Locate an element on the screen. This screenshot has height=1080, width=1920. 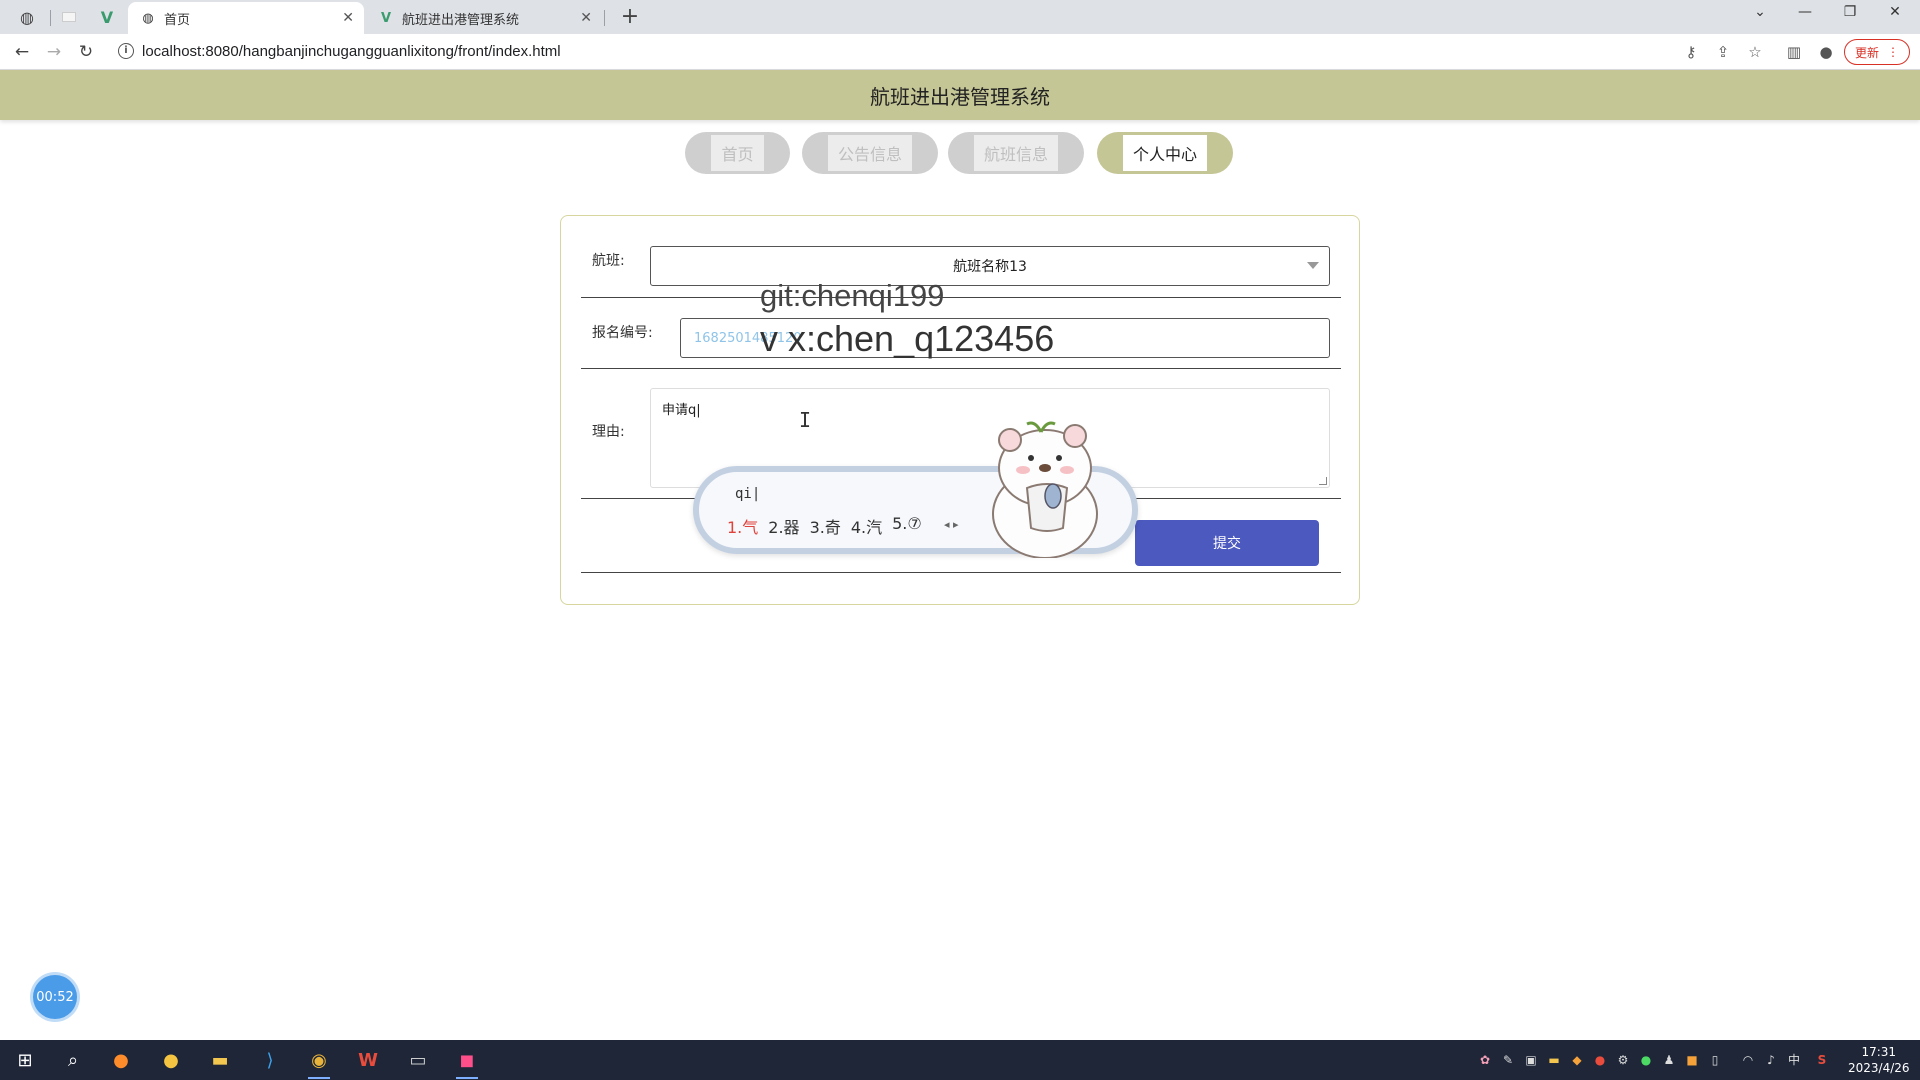
submit-button: 提交 is located at coordinates (1227, 543).